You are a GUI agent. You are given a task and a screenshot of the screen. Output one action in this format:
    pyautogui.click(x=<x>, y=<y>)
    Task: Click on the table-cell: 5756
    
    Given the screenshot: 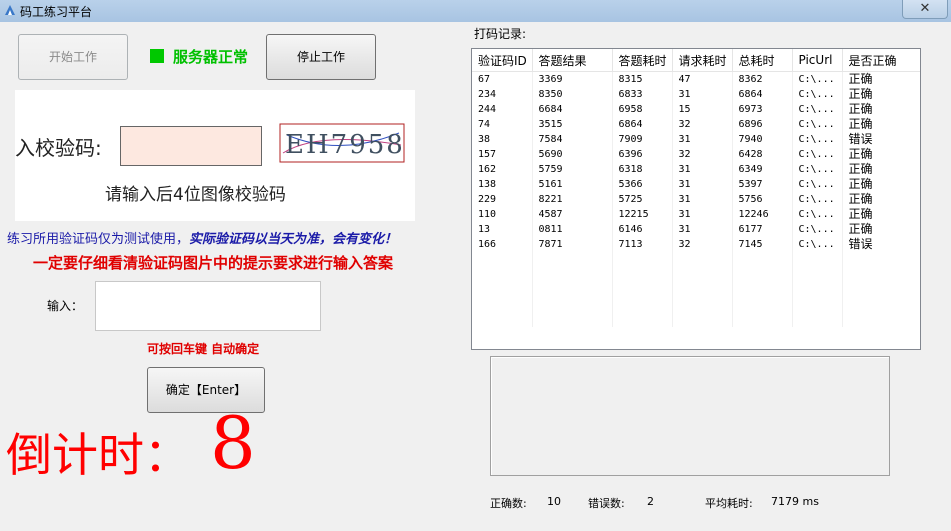 What is the action you would take?
    pyautogui.click(x=762, y=199)
    